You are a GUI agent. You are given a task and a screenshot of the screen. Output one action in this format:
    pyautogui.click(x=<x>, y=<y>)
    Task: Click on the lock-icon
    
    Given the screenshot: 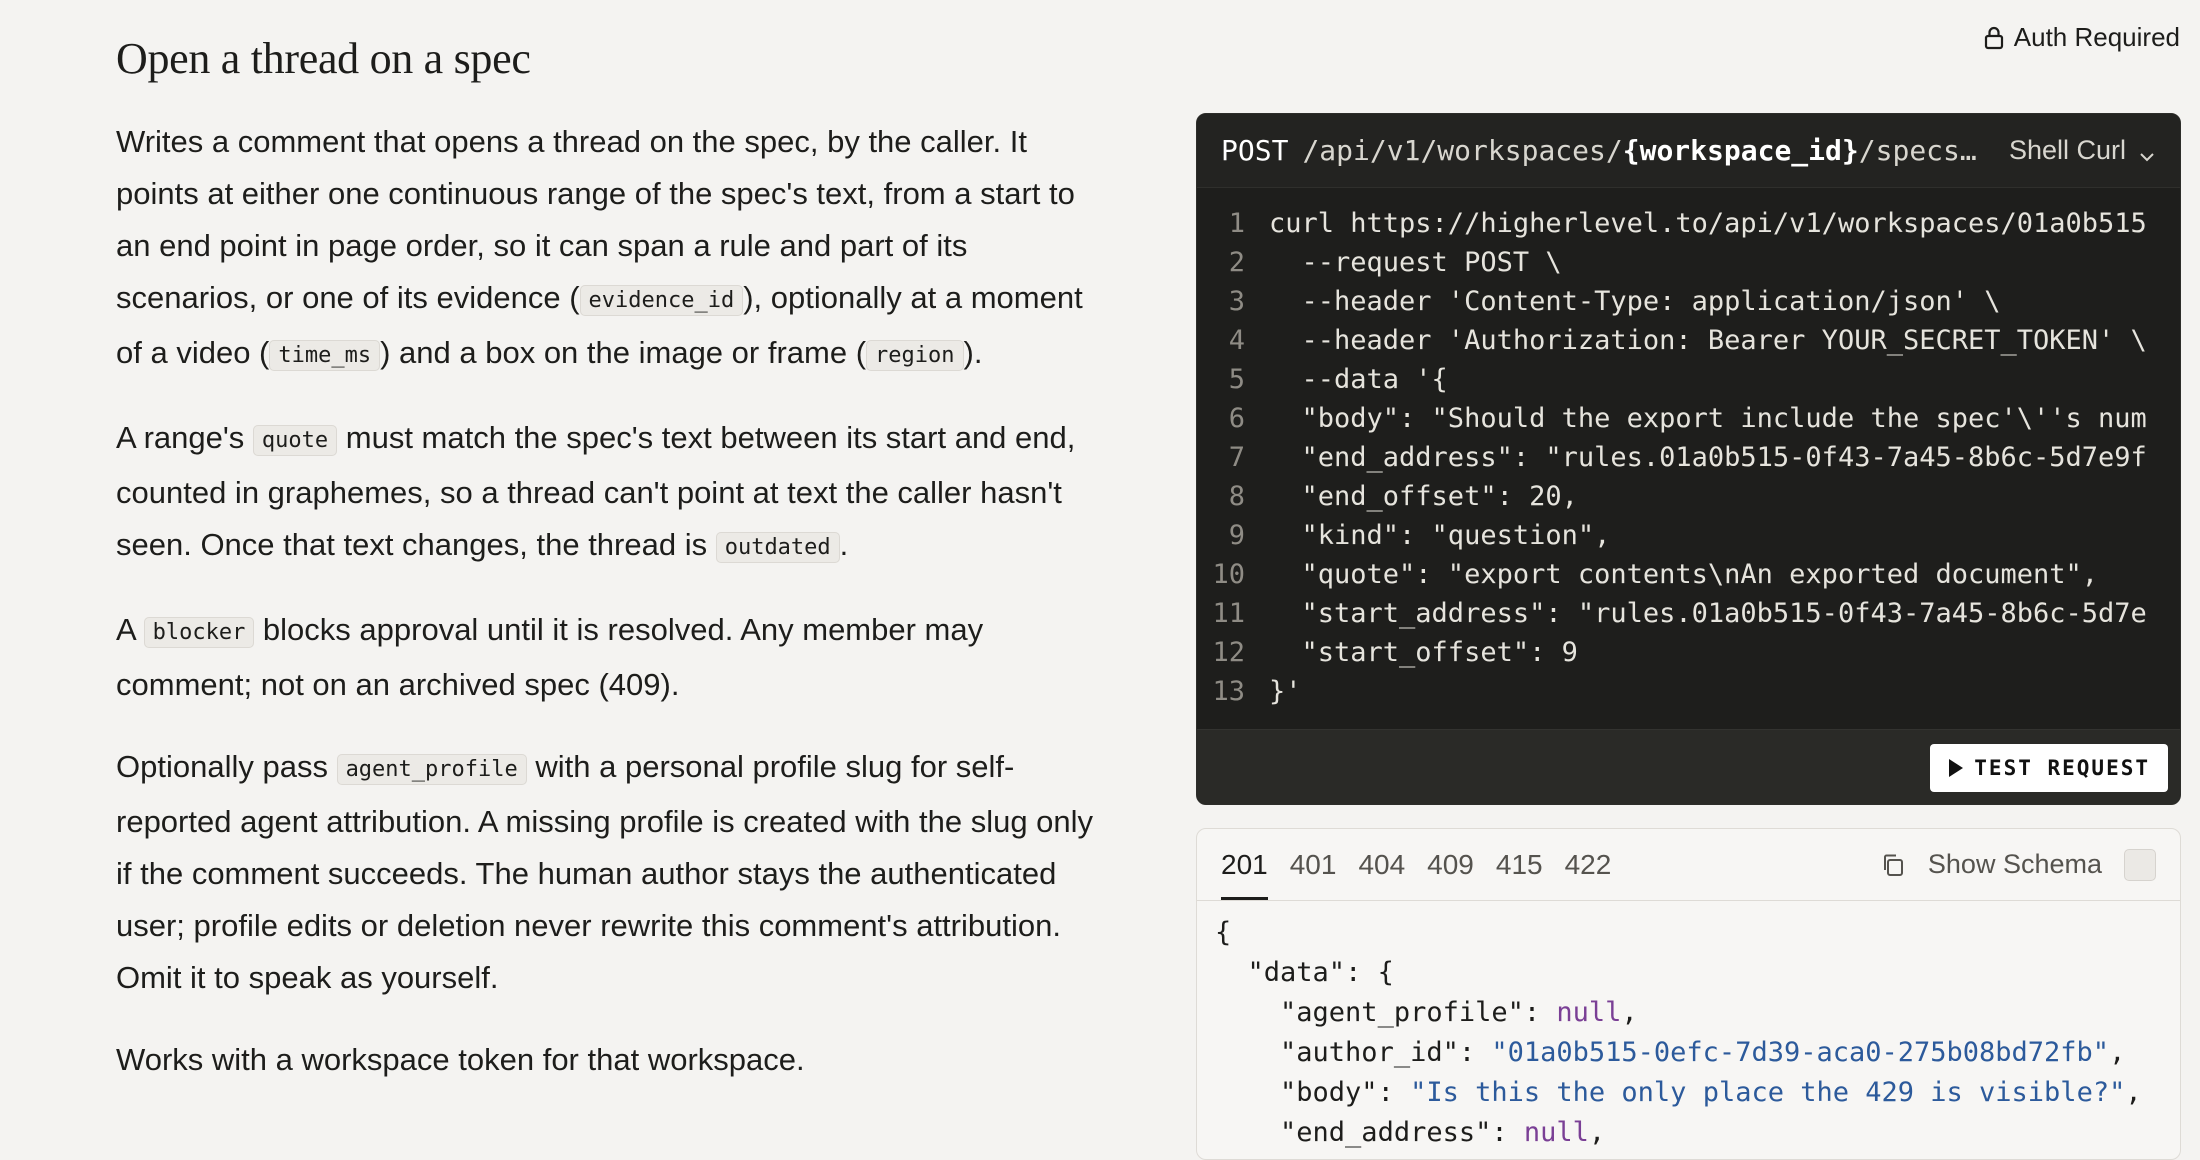 What is the action you would take?
    pyautogui.click(x=1994, y=38)
    